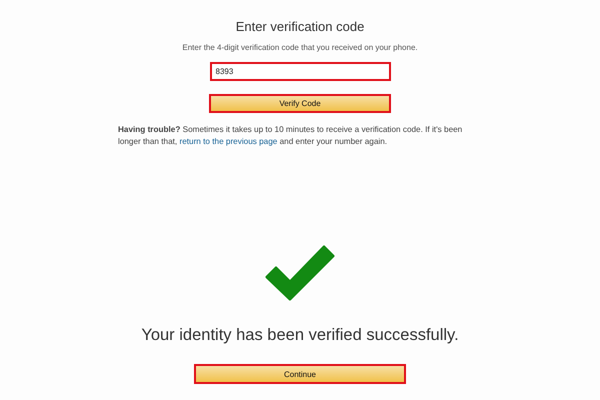 The width and height of the screenshot is (600, 400). What do you see at coordinates (300, 47) in the screenshot?
I see `instruction-text: Enter the 4-digit verification code that you received on your phone.` at bounding box center [300, 47].